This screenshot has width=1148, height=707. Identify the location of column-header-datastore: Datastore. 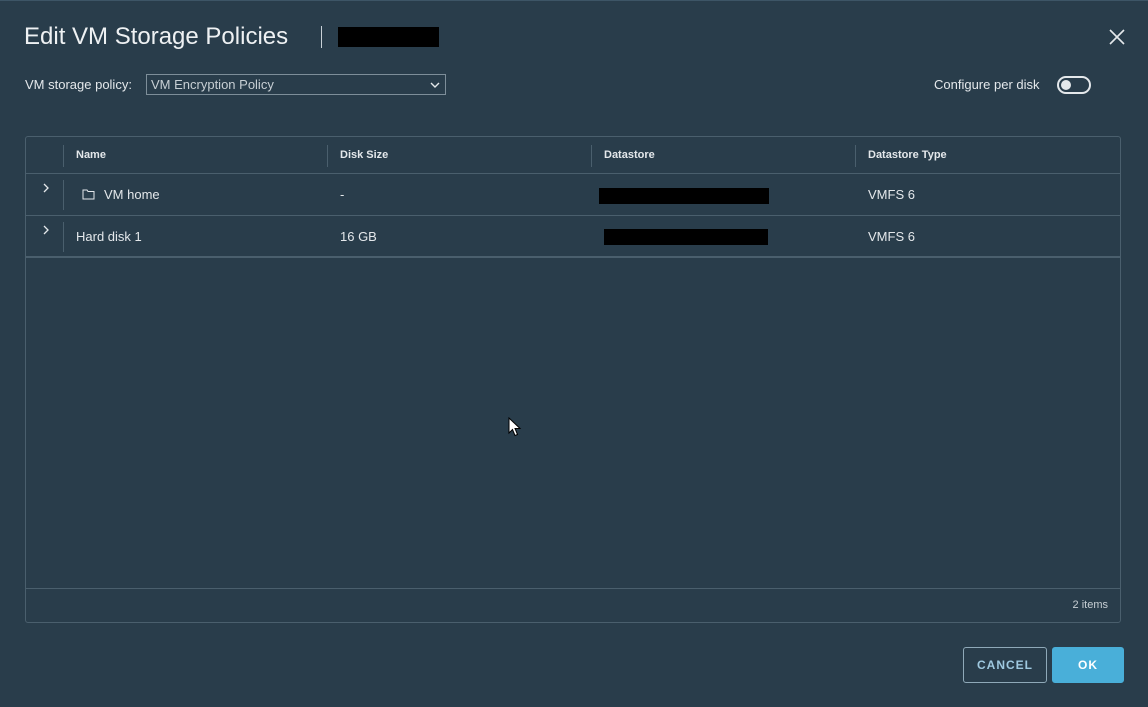
(629, 155).